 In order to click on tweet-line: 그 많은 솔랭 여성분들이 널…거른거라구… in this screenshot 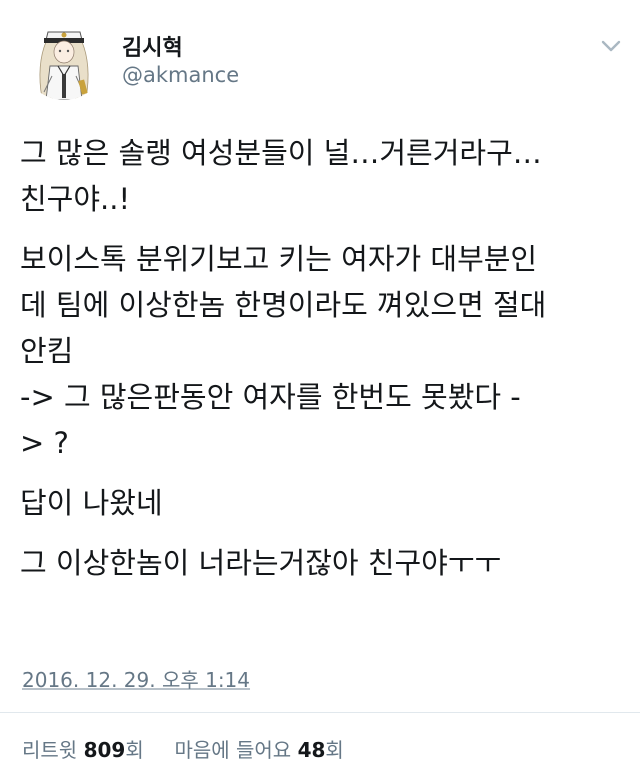, I will do `click(281, 153)`.